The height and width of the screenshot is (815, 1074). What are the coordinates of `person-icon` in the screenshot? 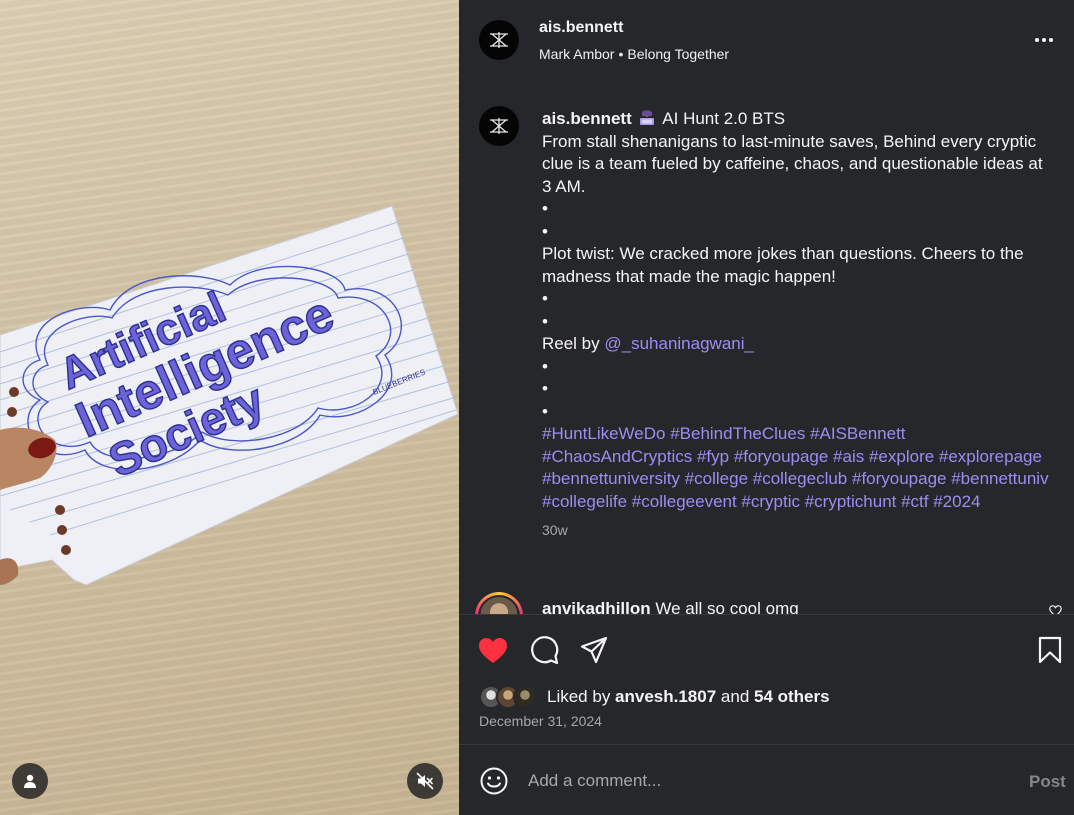 It's located at (30, 781).